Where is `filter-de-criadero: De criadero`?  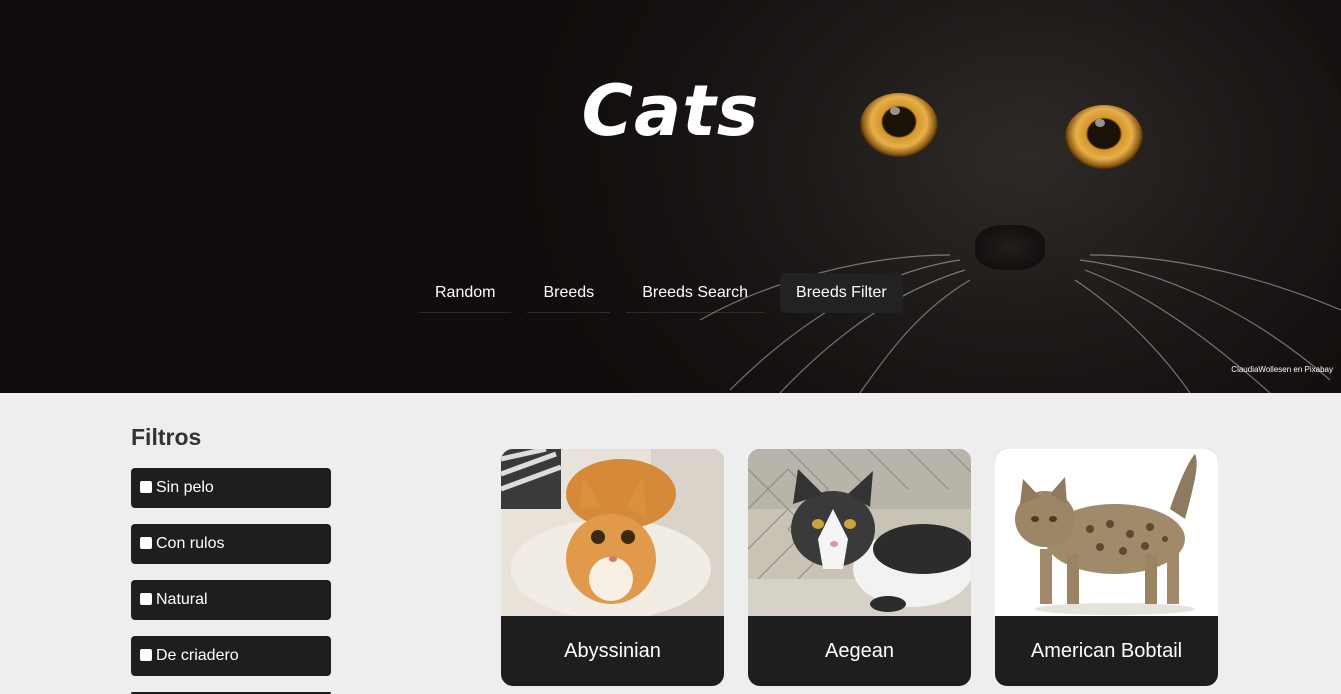 filter-de-criadero: De criadero is located at coordinates (231, 656).